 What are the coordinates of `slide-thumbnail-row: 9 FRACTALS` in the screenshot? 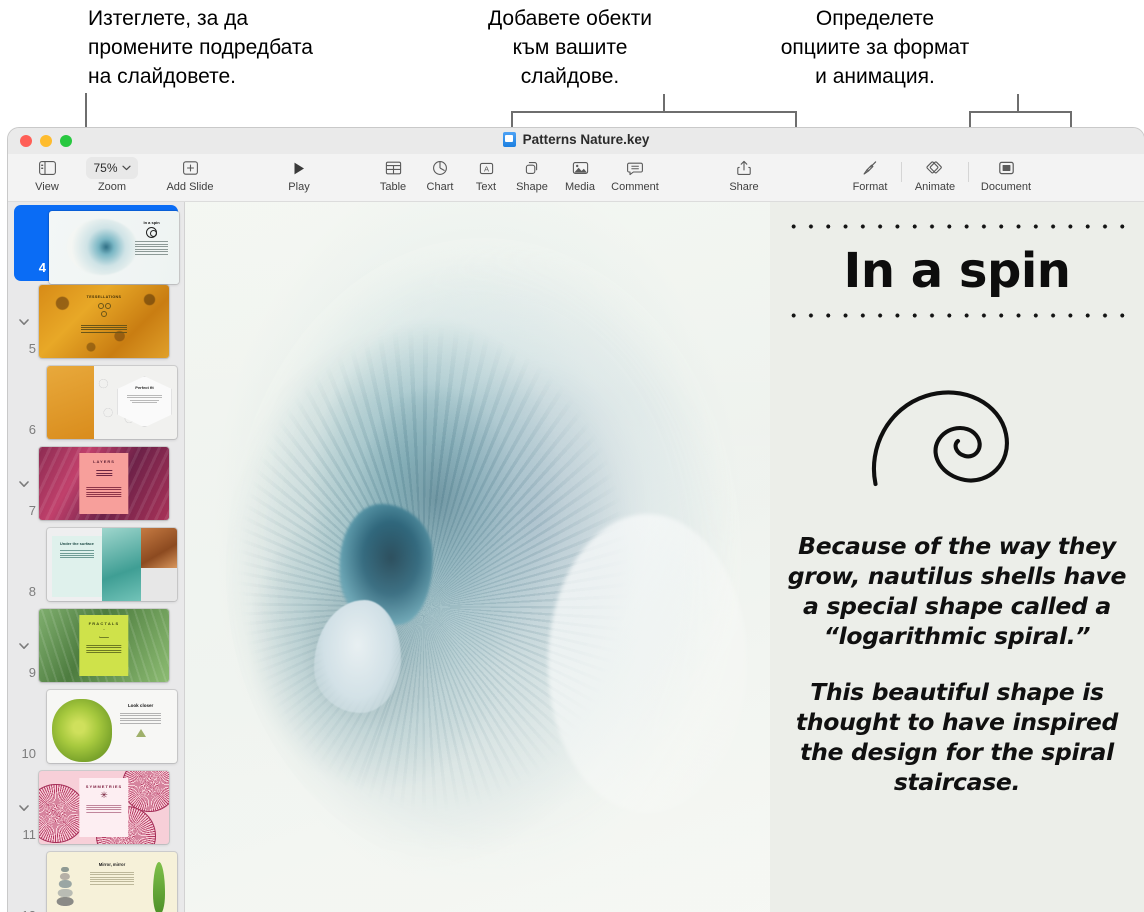 It's located at (96, 645).